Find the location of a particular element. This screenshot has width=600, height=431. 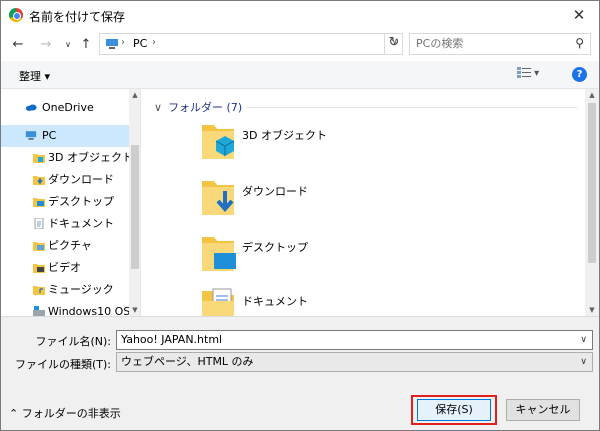

sidebar-item-pictures: ピクチャ is located at coordinates (65, 246).